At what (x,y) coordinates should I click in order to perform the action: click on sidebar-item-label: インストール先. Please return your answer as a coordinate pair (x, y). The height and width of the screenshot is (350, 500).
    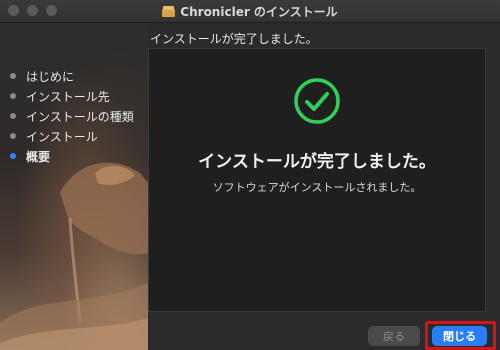
    Looking at the image, I should click on (68, 96).